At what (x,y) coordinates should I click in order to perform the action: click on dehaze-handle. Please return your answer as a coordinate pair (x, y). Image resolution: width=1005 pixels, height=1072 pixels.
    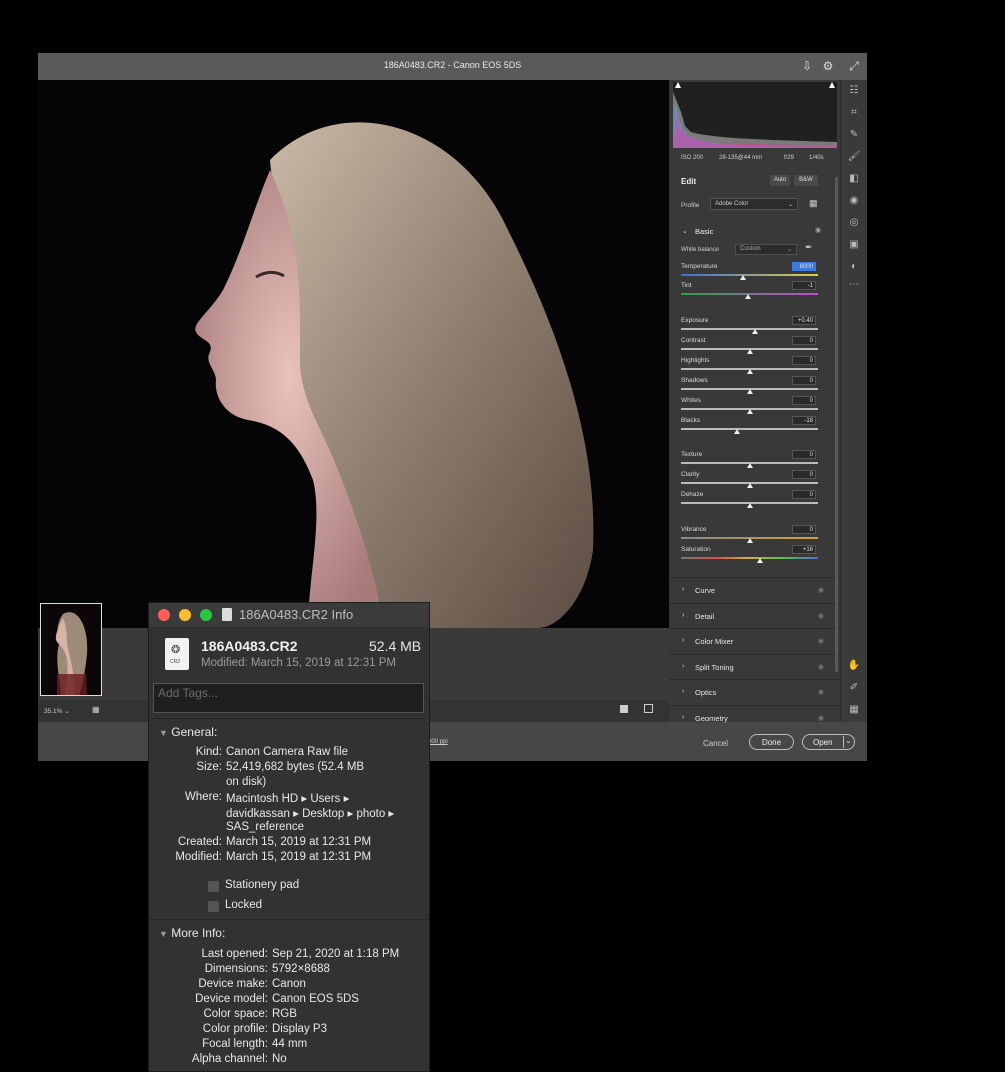
    Looking at the image, I should click on (749, 505).